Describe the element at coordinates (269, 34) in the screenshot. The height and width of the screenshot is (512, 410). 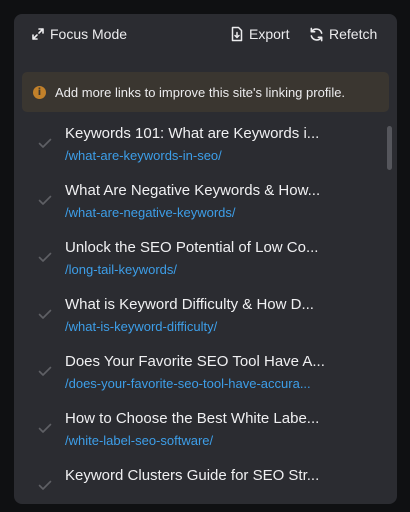
I see `export-label: Export` at that location.